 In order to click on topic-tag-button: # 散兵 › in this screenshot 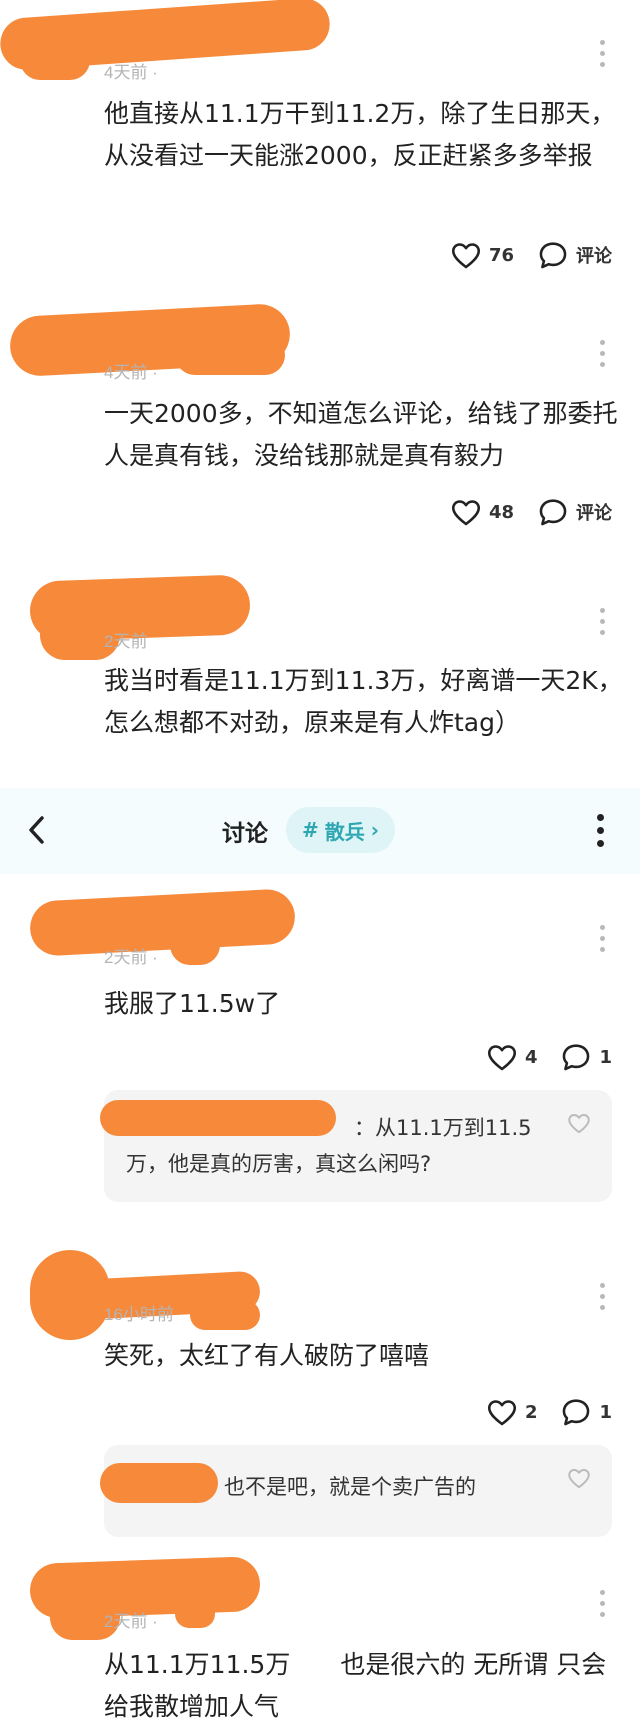, I will do `click(341, 830)`.